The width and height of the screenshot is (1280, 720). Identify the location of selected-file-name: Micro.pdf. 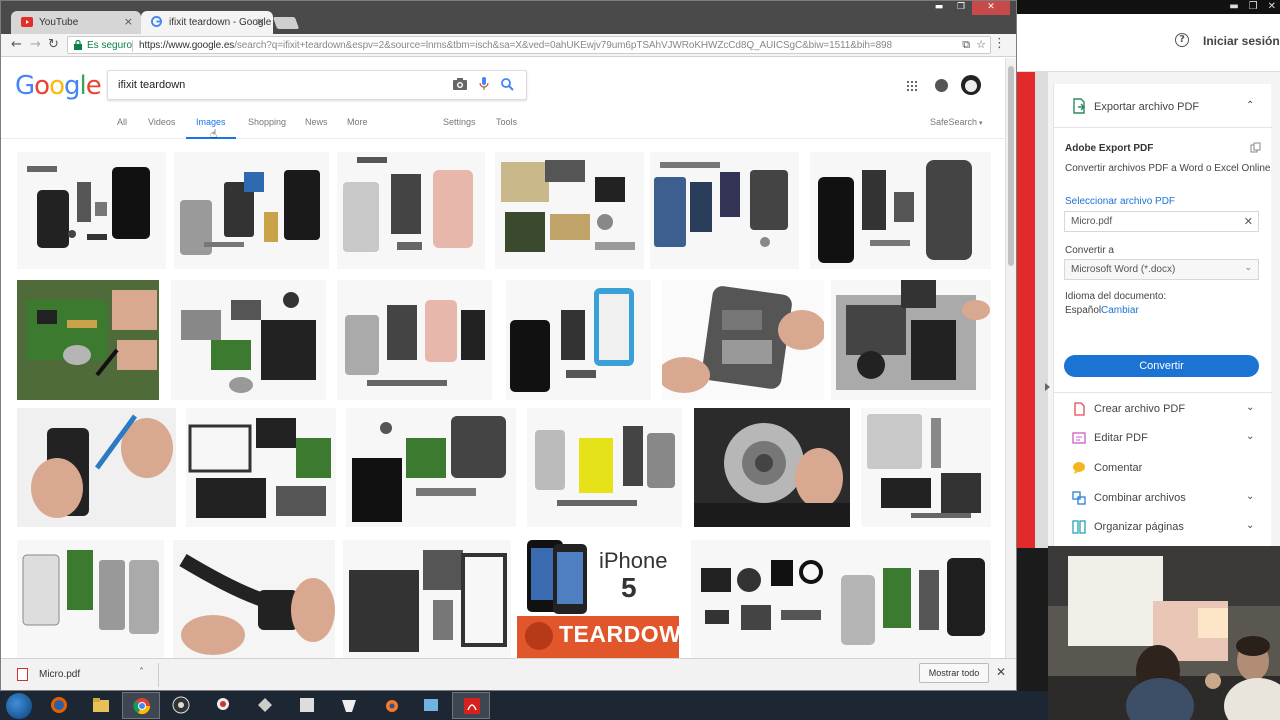
(1092, 221).